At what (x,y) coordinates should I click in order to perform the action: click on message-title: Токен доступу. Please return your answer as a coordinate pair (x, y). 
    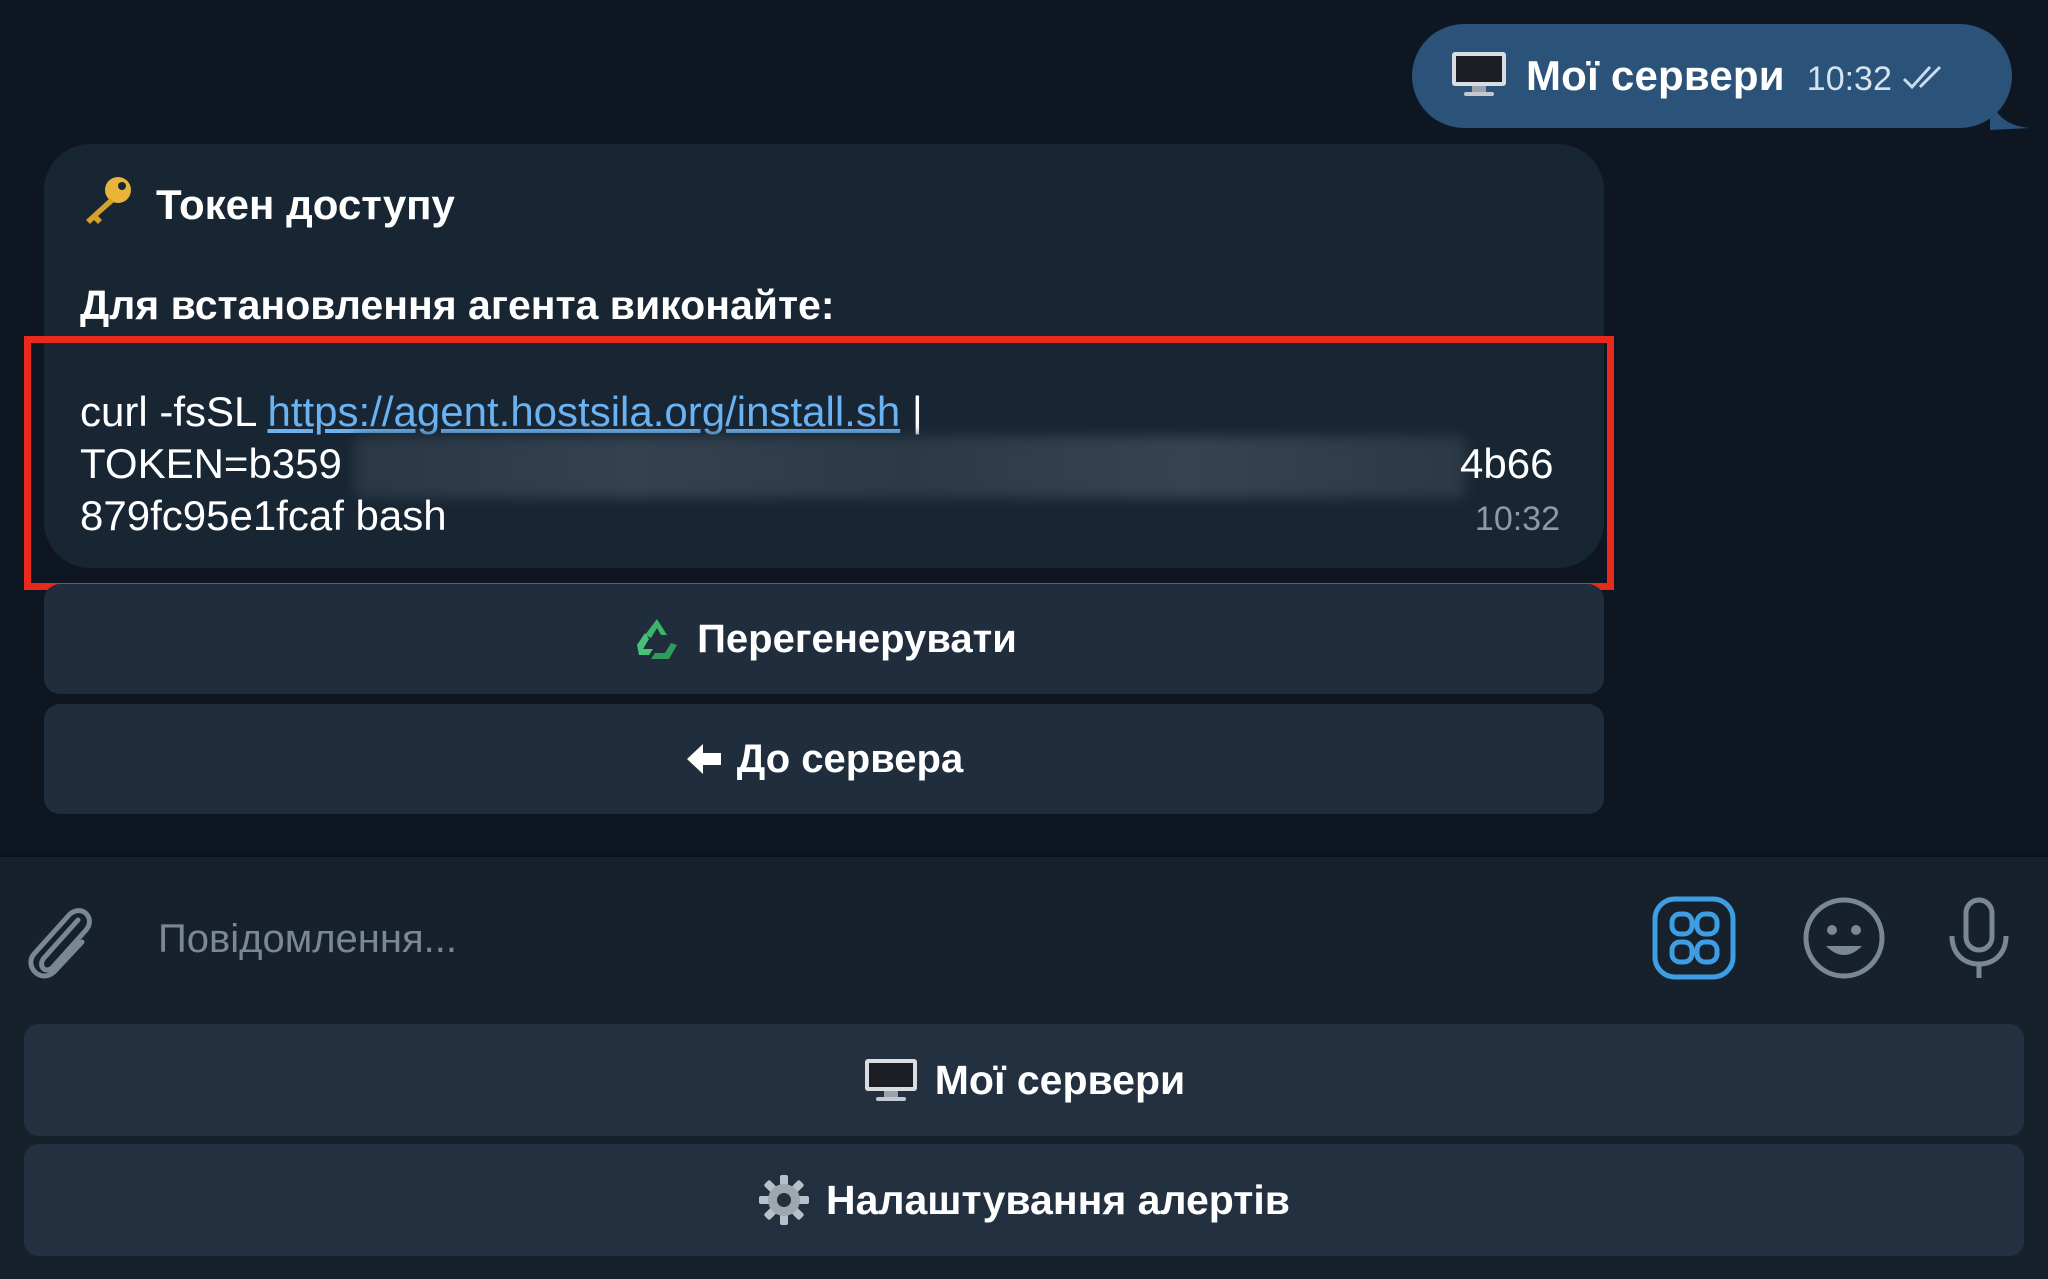
    Looking at the image, I should click on (267, 205).